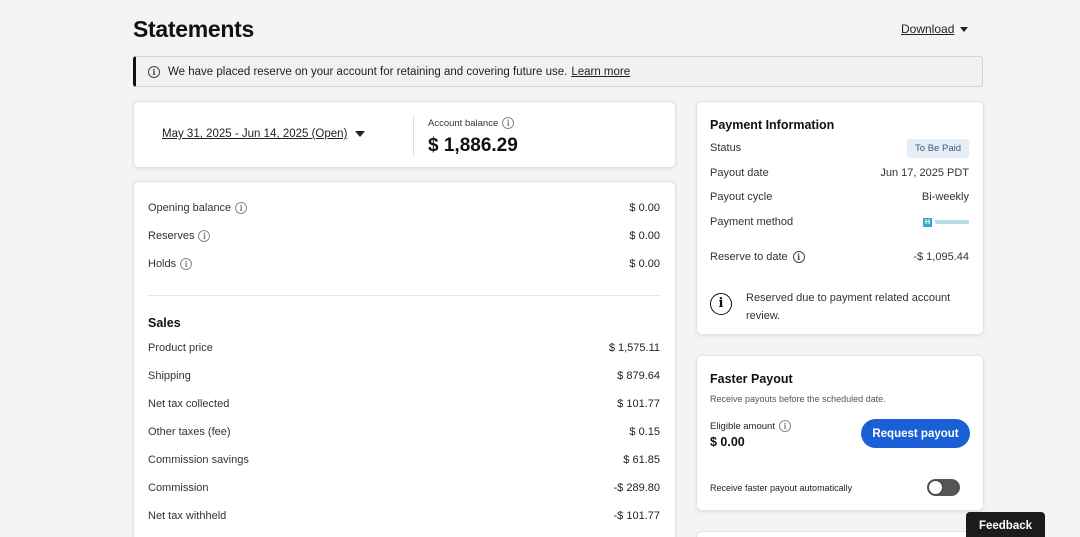 Image resolution: width=1080 pixels, height=537 pixels. I want to click on sales-row: Product price $ 1,575.11, so click(404, 348).